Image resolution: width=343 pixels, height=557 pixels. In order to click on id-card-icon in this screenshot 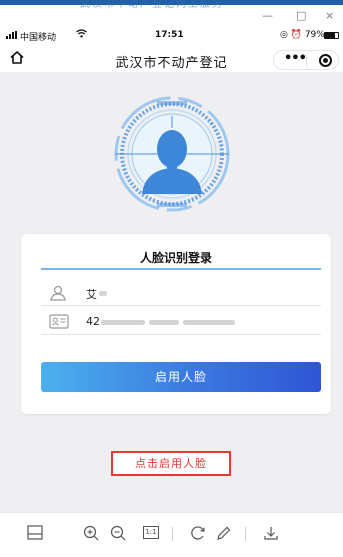, I will do `click(59, 322)`.